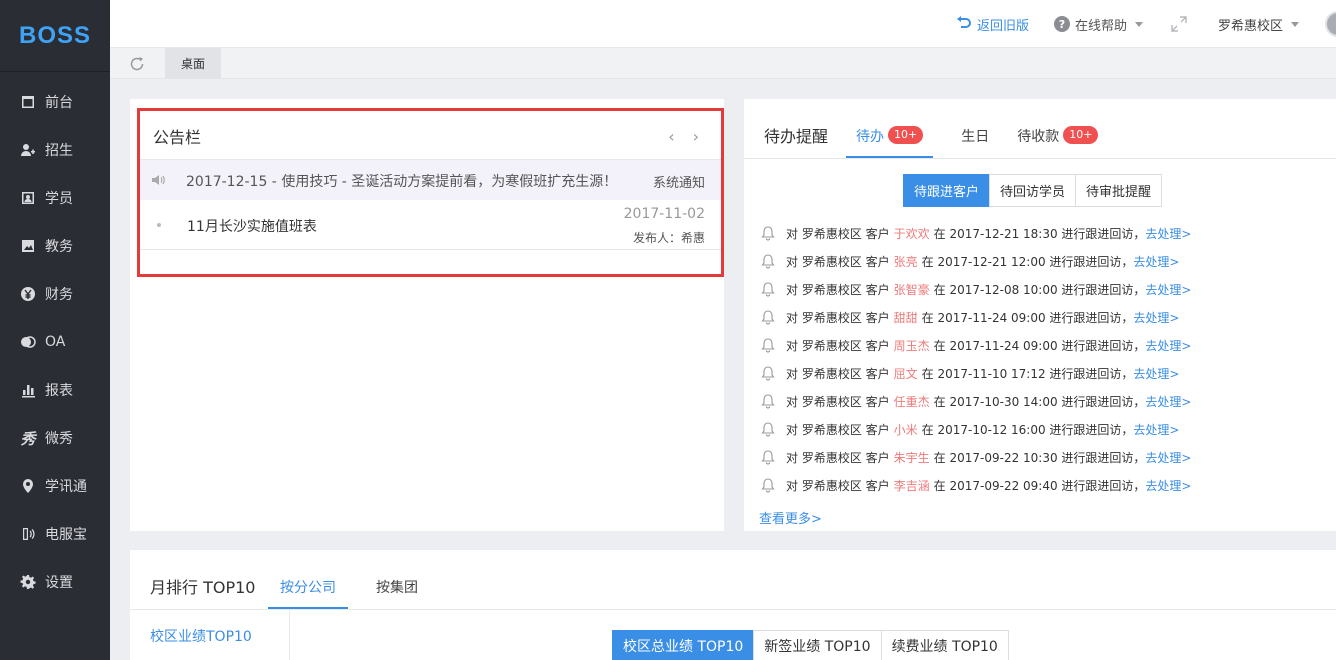 The width and height of the screenshot is (1336, 660). What do you see at coordinates (964, 22) in the screenshot?
I see `return-icon` at bounding box center [964, 22].